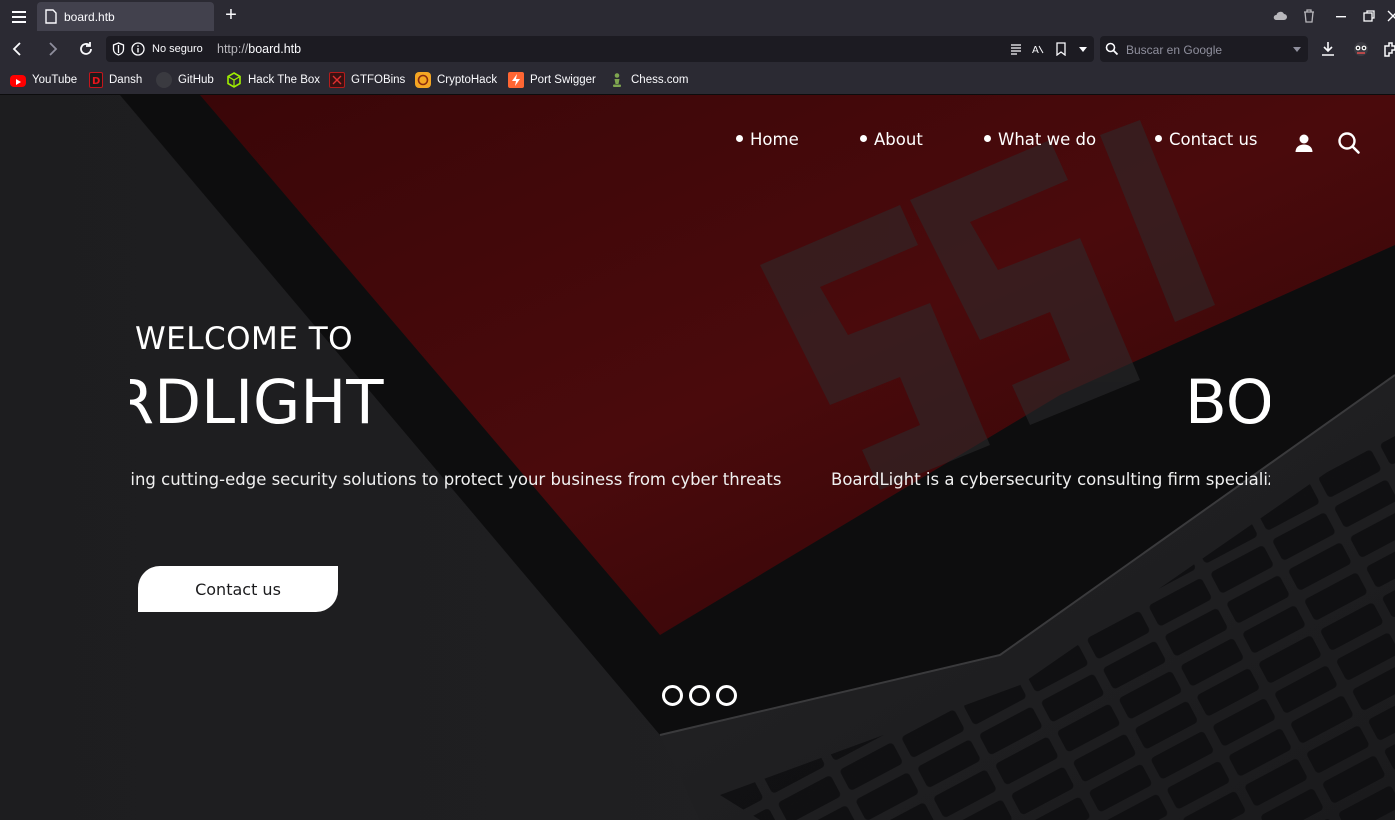 This screenshot has height=820, width=1395. Describe the element at coordinates (1304, 143) in the screenshot. I see `user-icon` at that location.